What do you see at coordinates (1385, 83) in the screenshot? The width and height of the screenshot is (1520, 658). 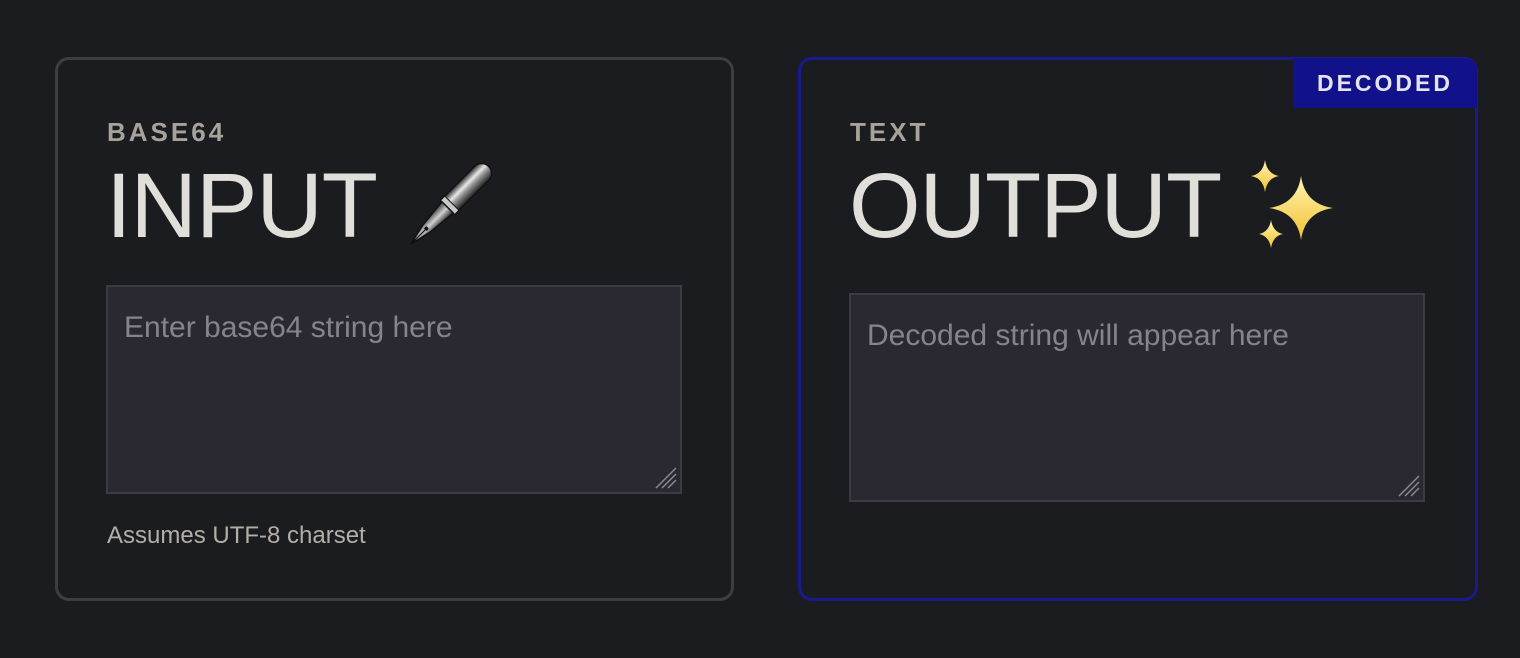 I see `decoded-status-badge: DECODED` at bounding box center [1385, 83].